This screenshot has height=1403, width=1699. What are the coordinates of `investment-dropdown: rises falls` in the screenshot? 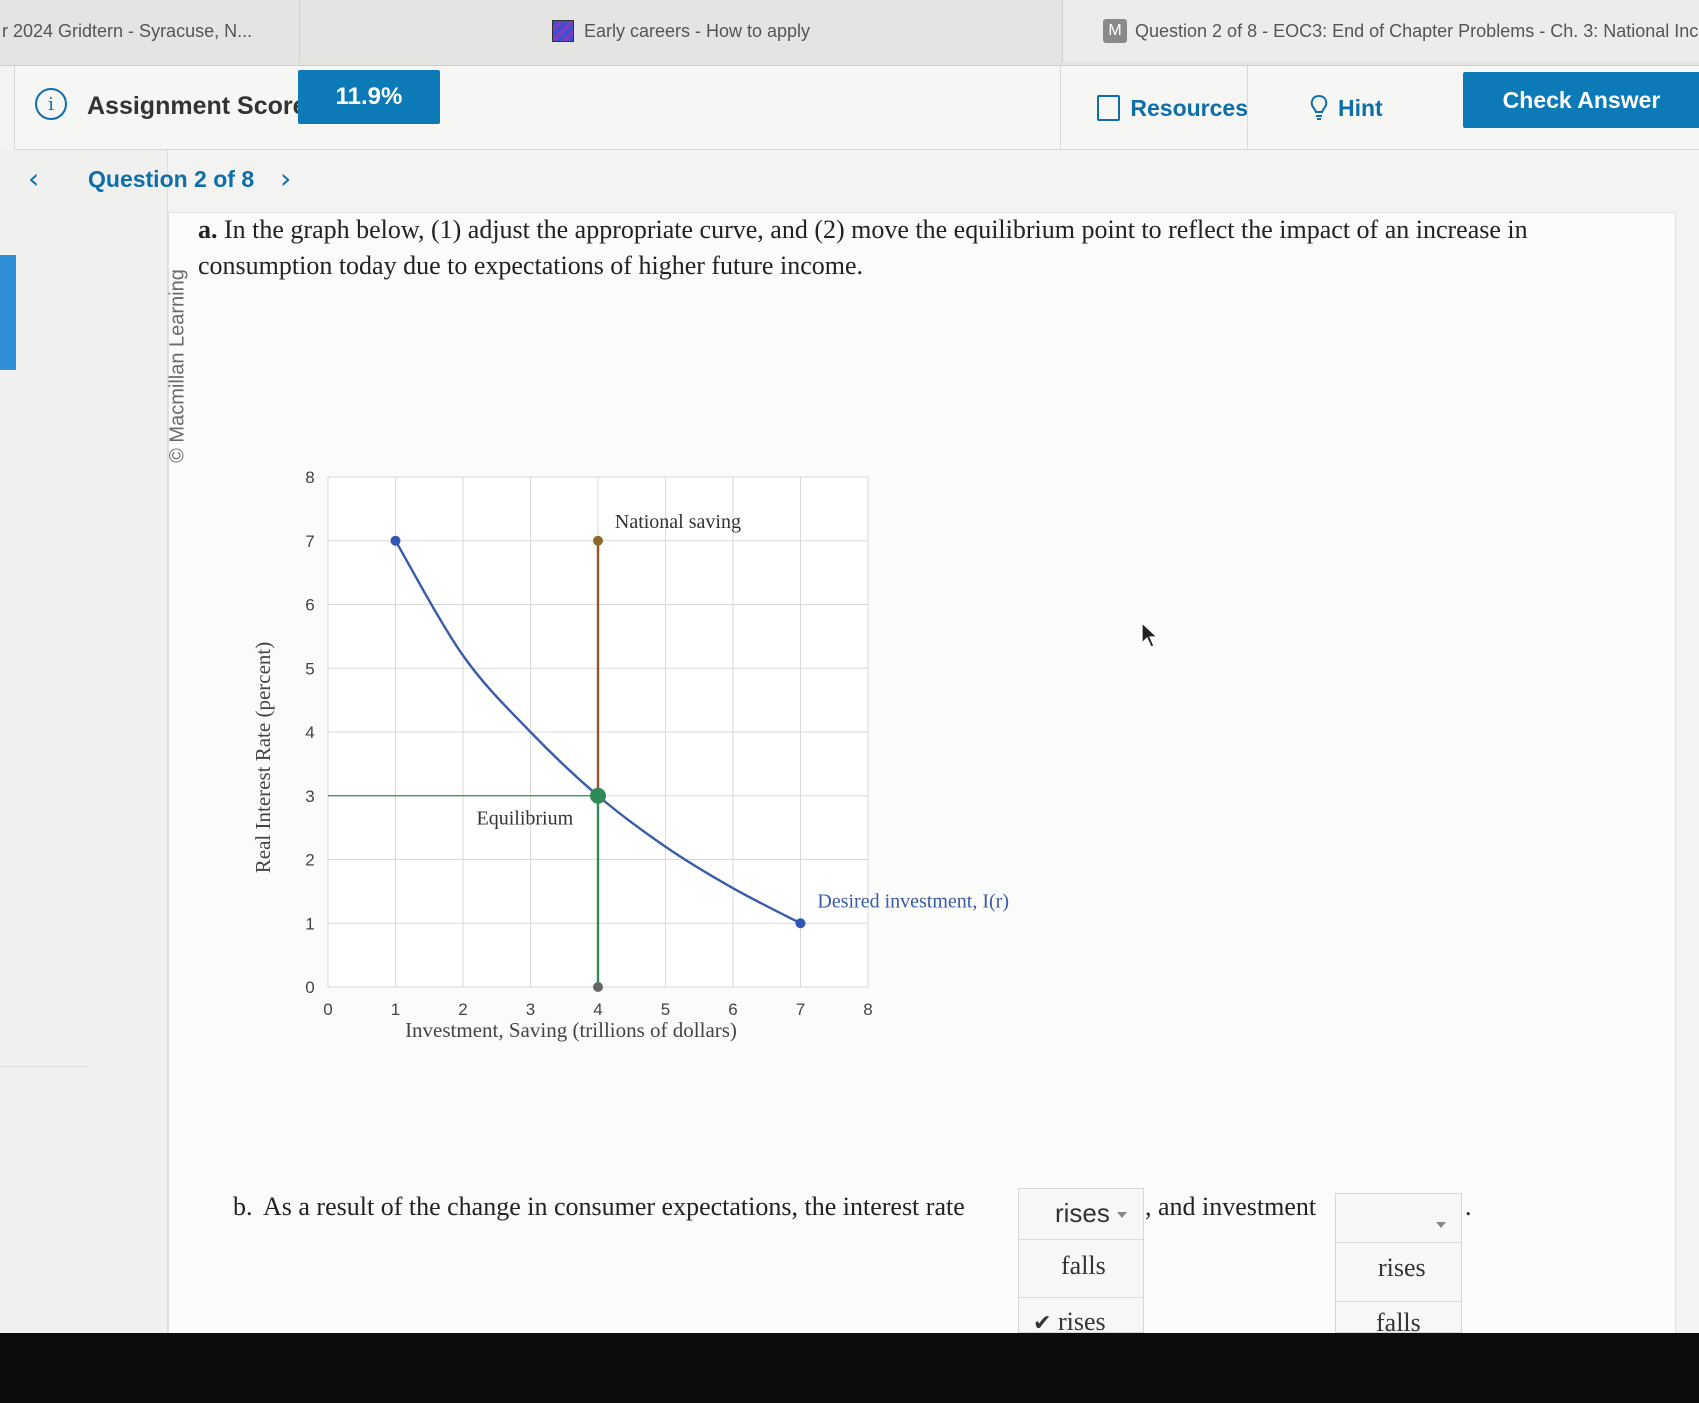 It's located at (1398, 1263).